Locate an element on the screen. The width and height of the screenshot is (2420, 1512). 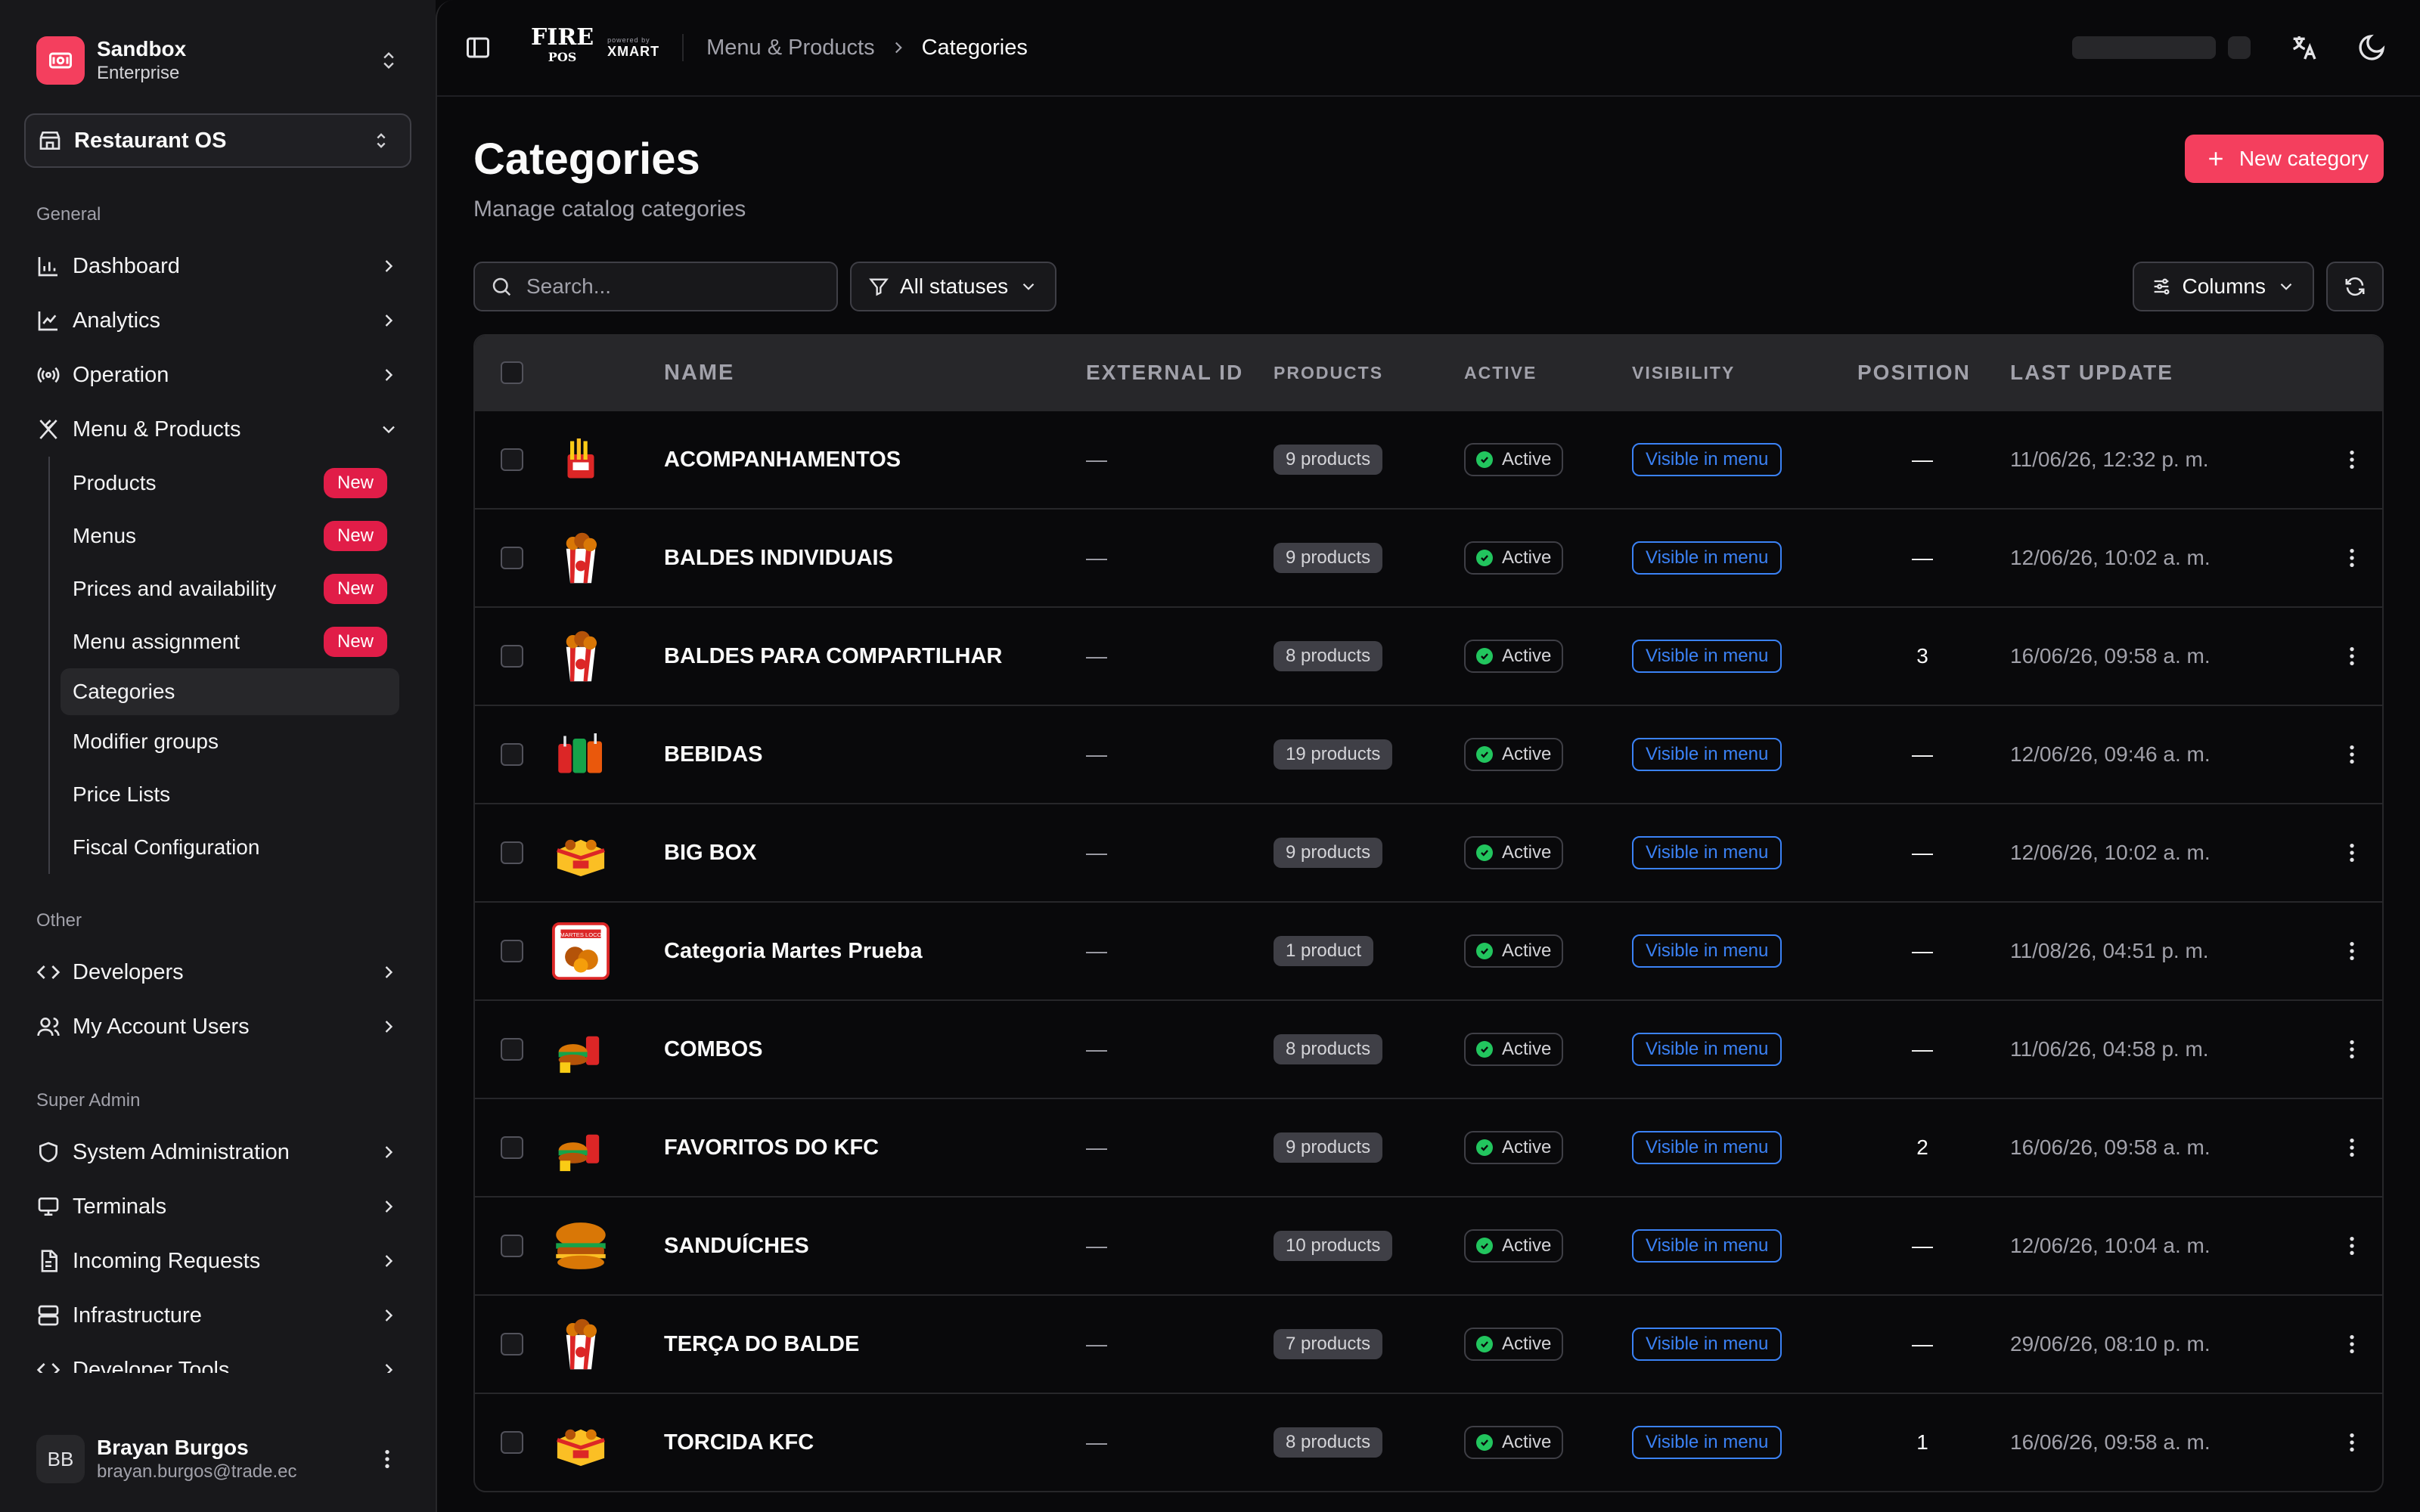
category-name: BEBIDAS is located at coordinates (871, 754).